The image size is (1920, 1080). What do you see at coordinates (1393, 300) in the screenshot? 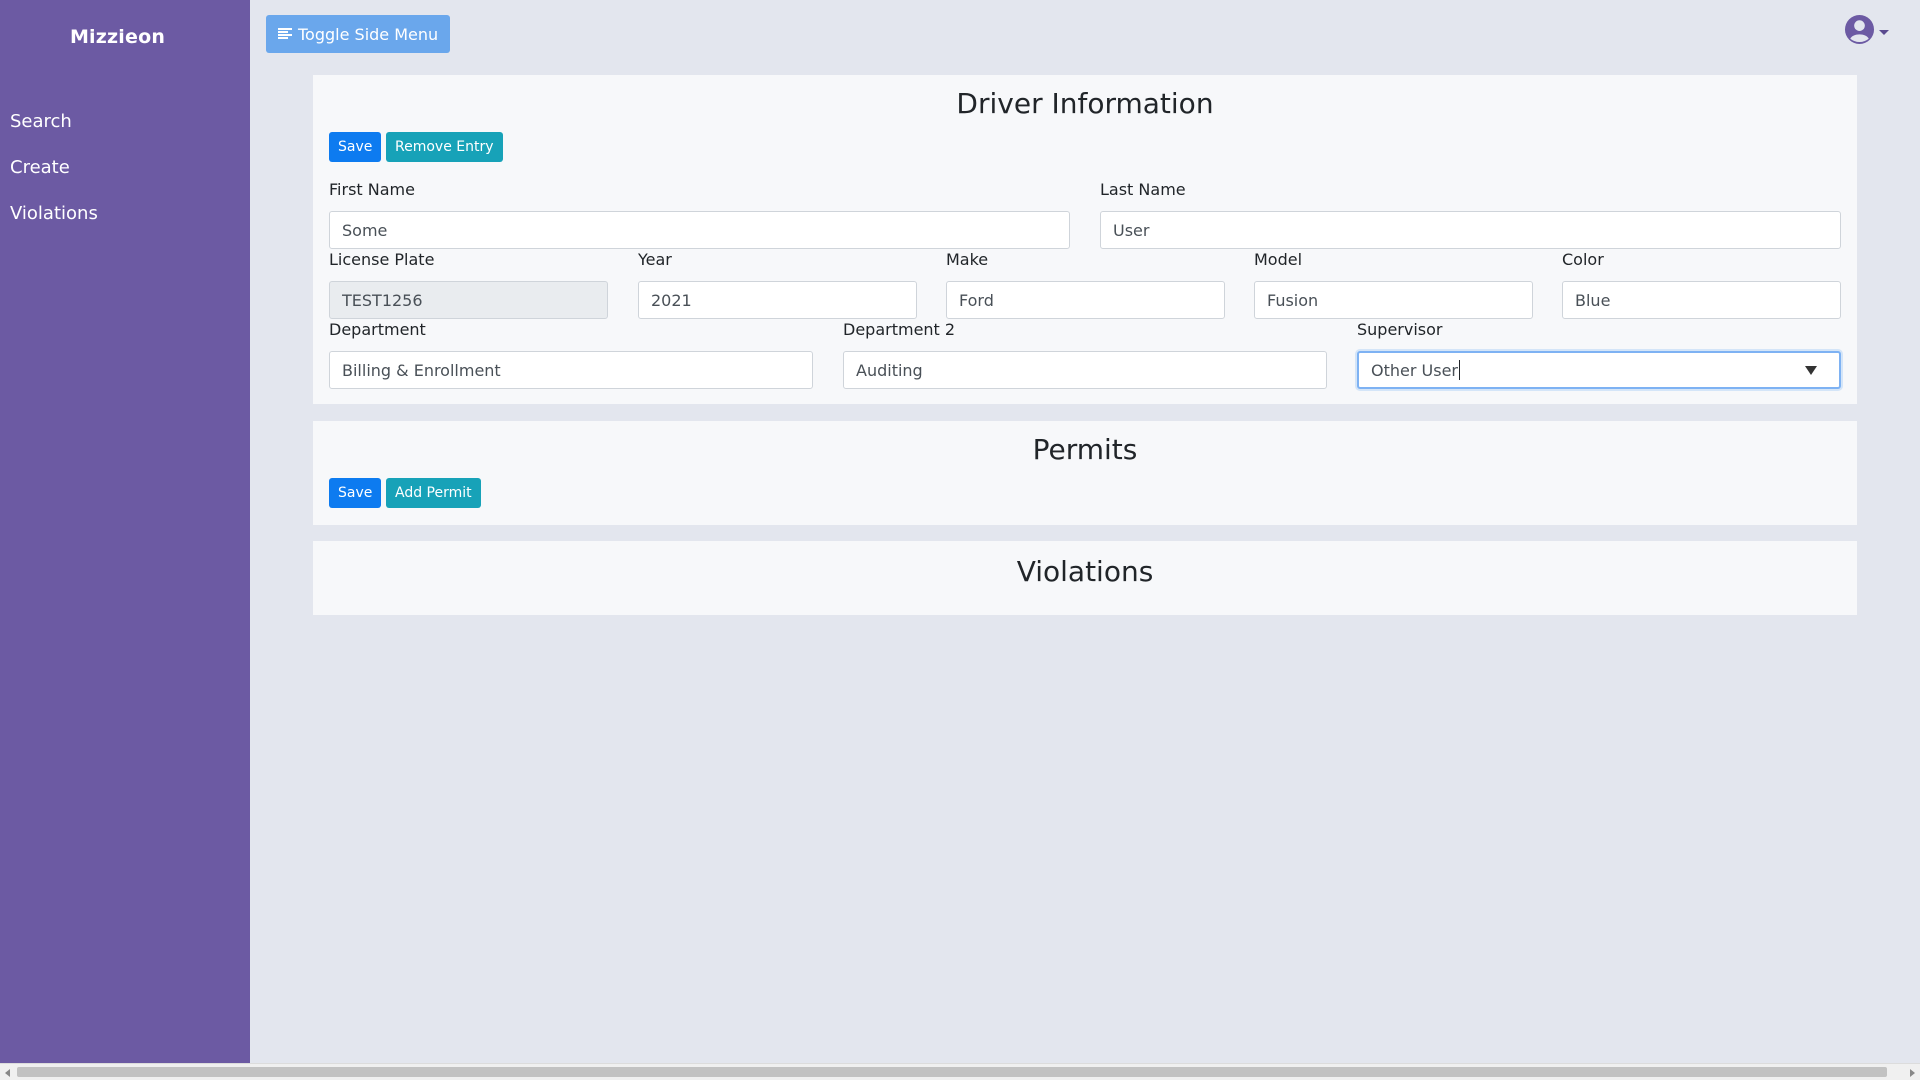
I see `model-field` at bounding box center [1393, 300].